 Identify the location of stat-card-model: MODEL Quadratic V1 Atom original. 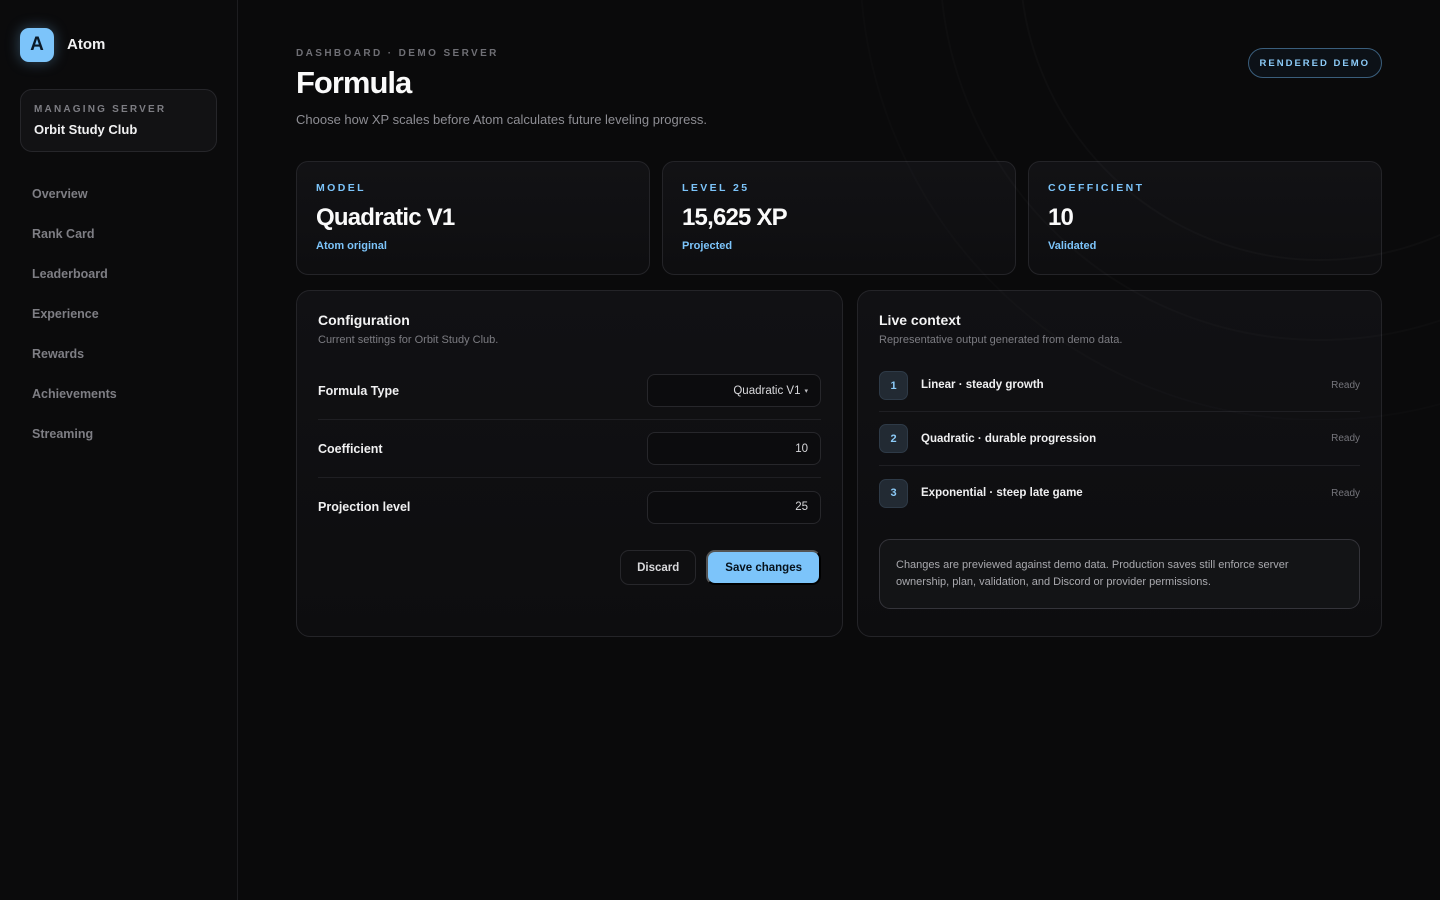
(473, 218).